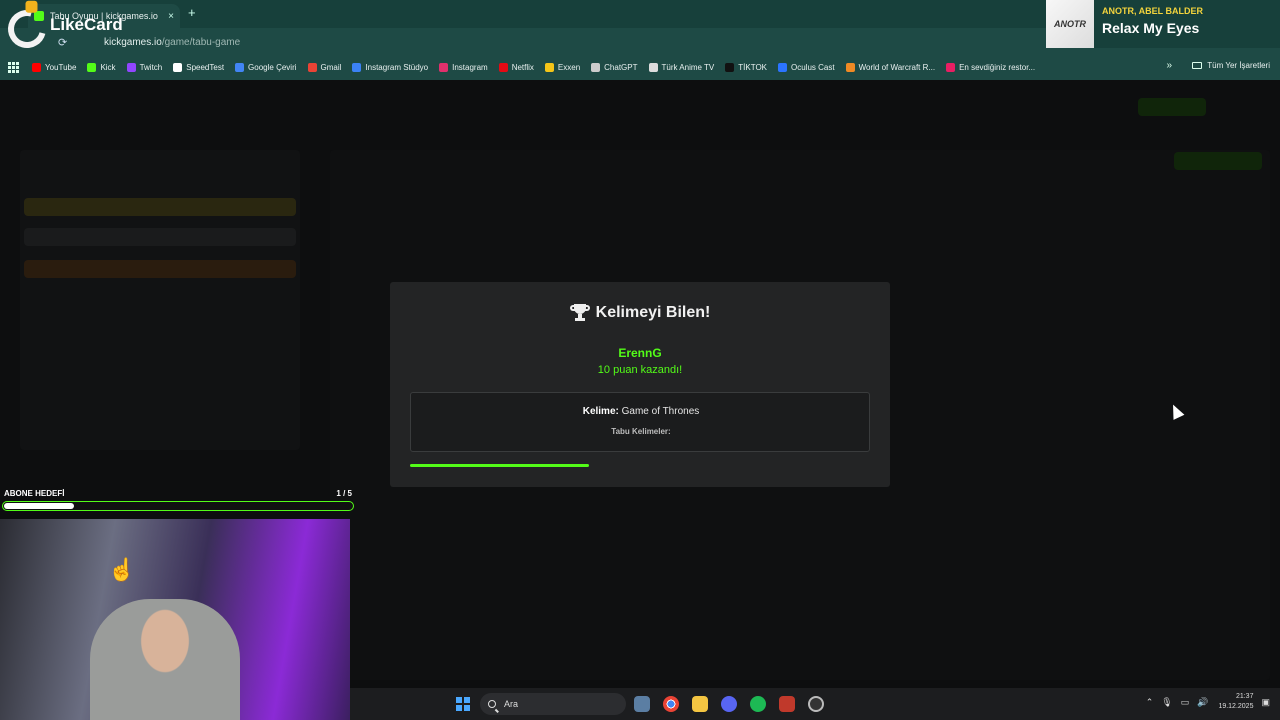 This screenshot has width=1280, height=720. I want to click on bookmark-item: ChatGPT, so click(614, 67).